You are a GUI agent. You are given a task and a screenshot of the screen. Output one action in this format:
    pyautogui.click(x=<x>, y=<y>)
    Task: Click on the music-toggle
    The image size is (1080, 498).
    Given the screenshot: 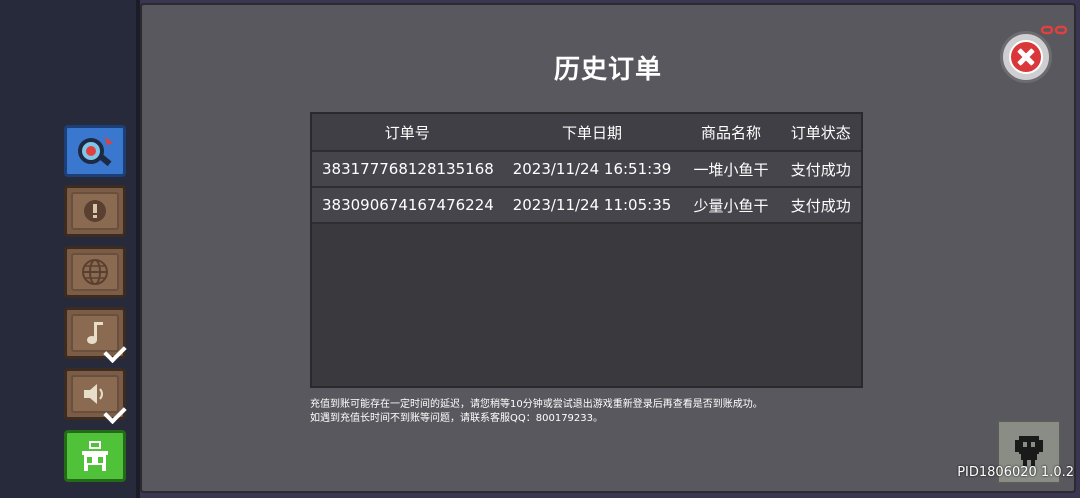 What is the action you would take?
    pyautogui.click(x=95, y=335)
    